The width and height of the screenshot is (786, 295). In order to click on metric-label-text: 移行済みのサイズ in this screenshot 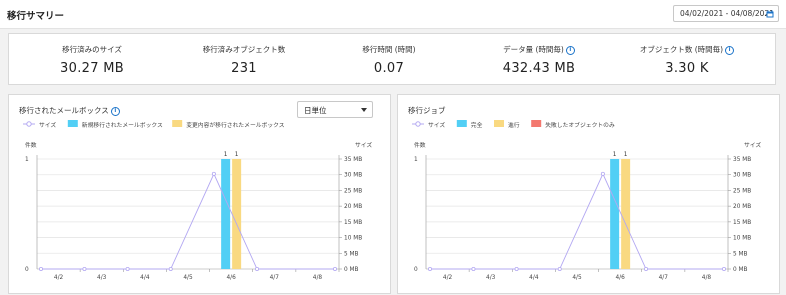, I will do `click(92, 49)`.